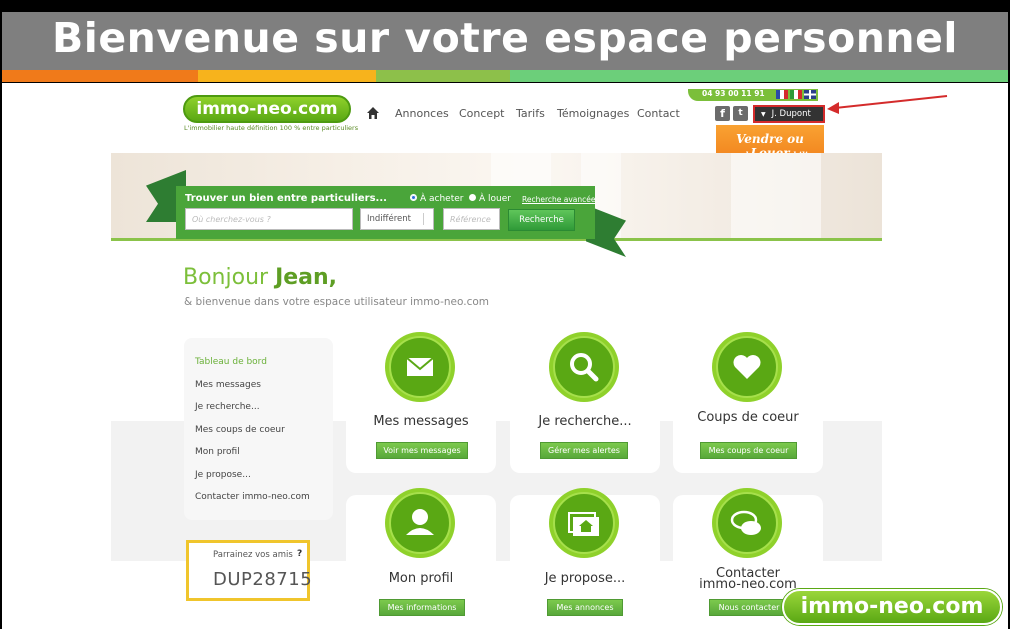 The height and width of the screenshot is (629, 1010). What do you see at coordinates (240, 430) in the screenshot?
I see `sidebar-item-3: Mes coups de coeur` at bounding box center [240, 430].